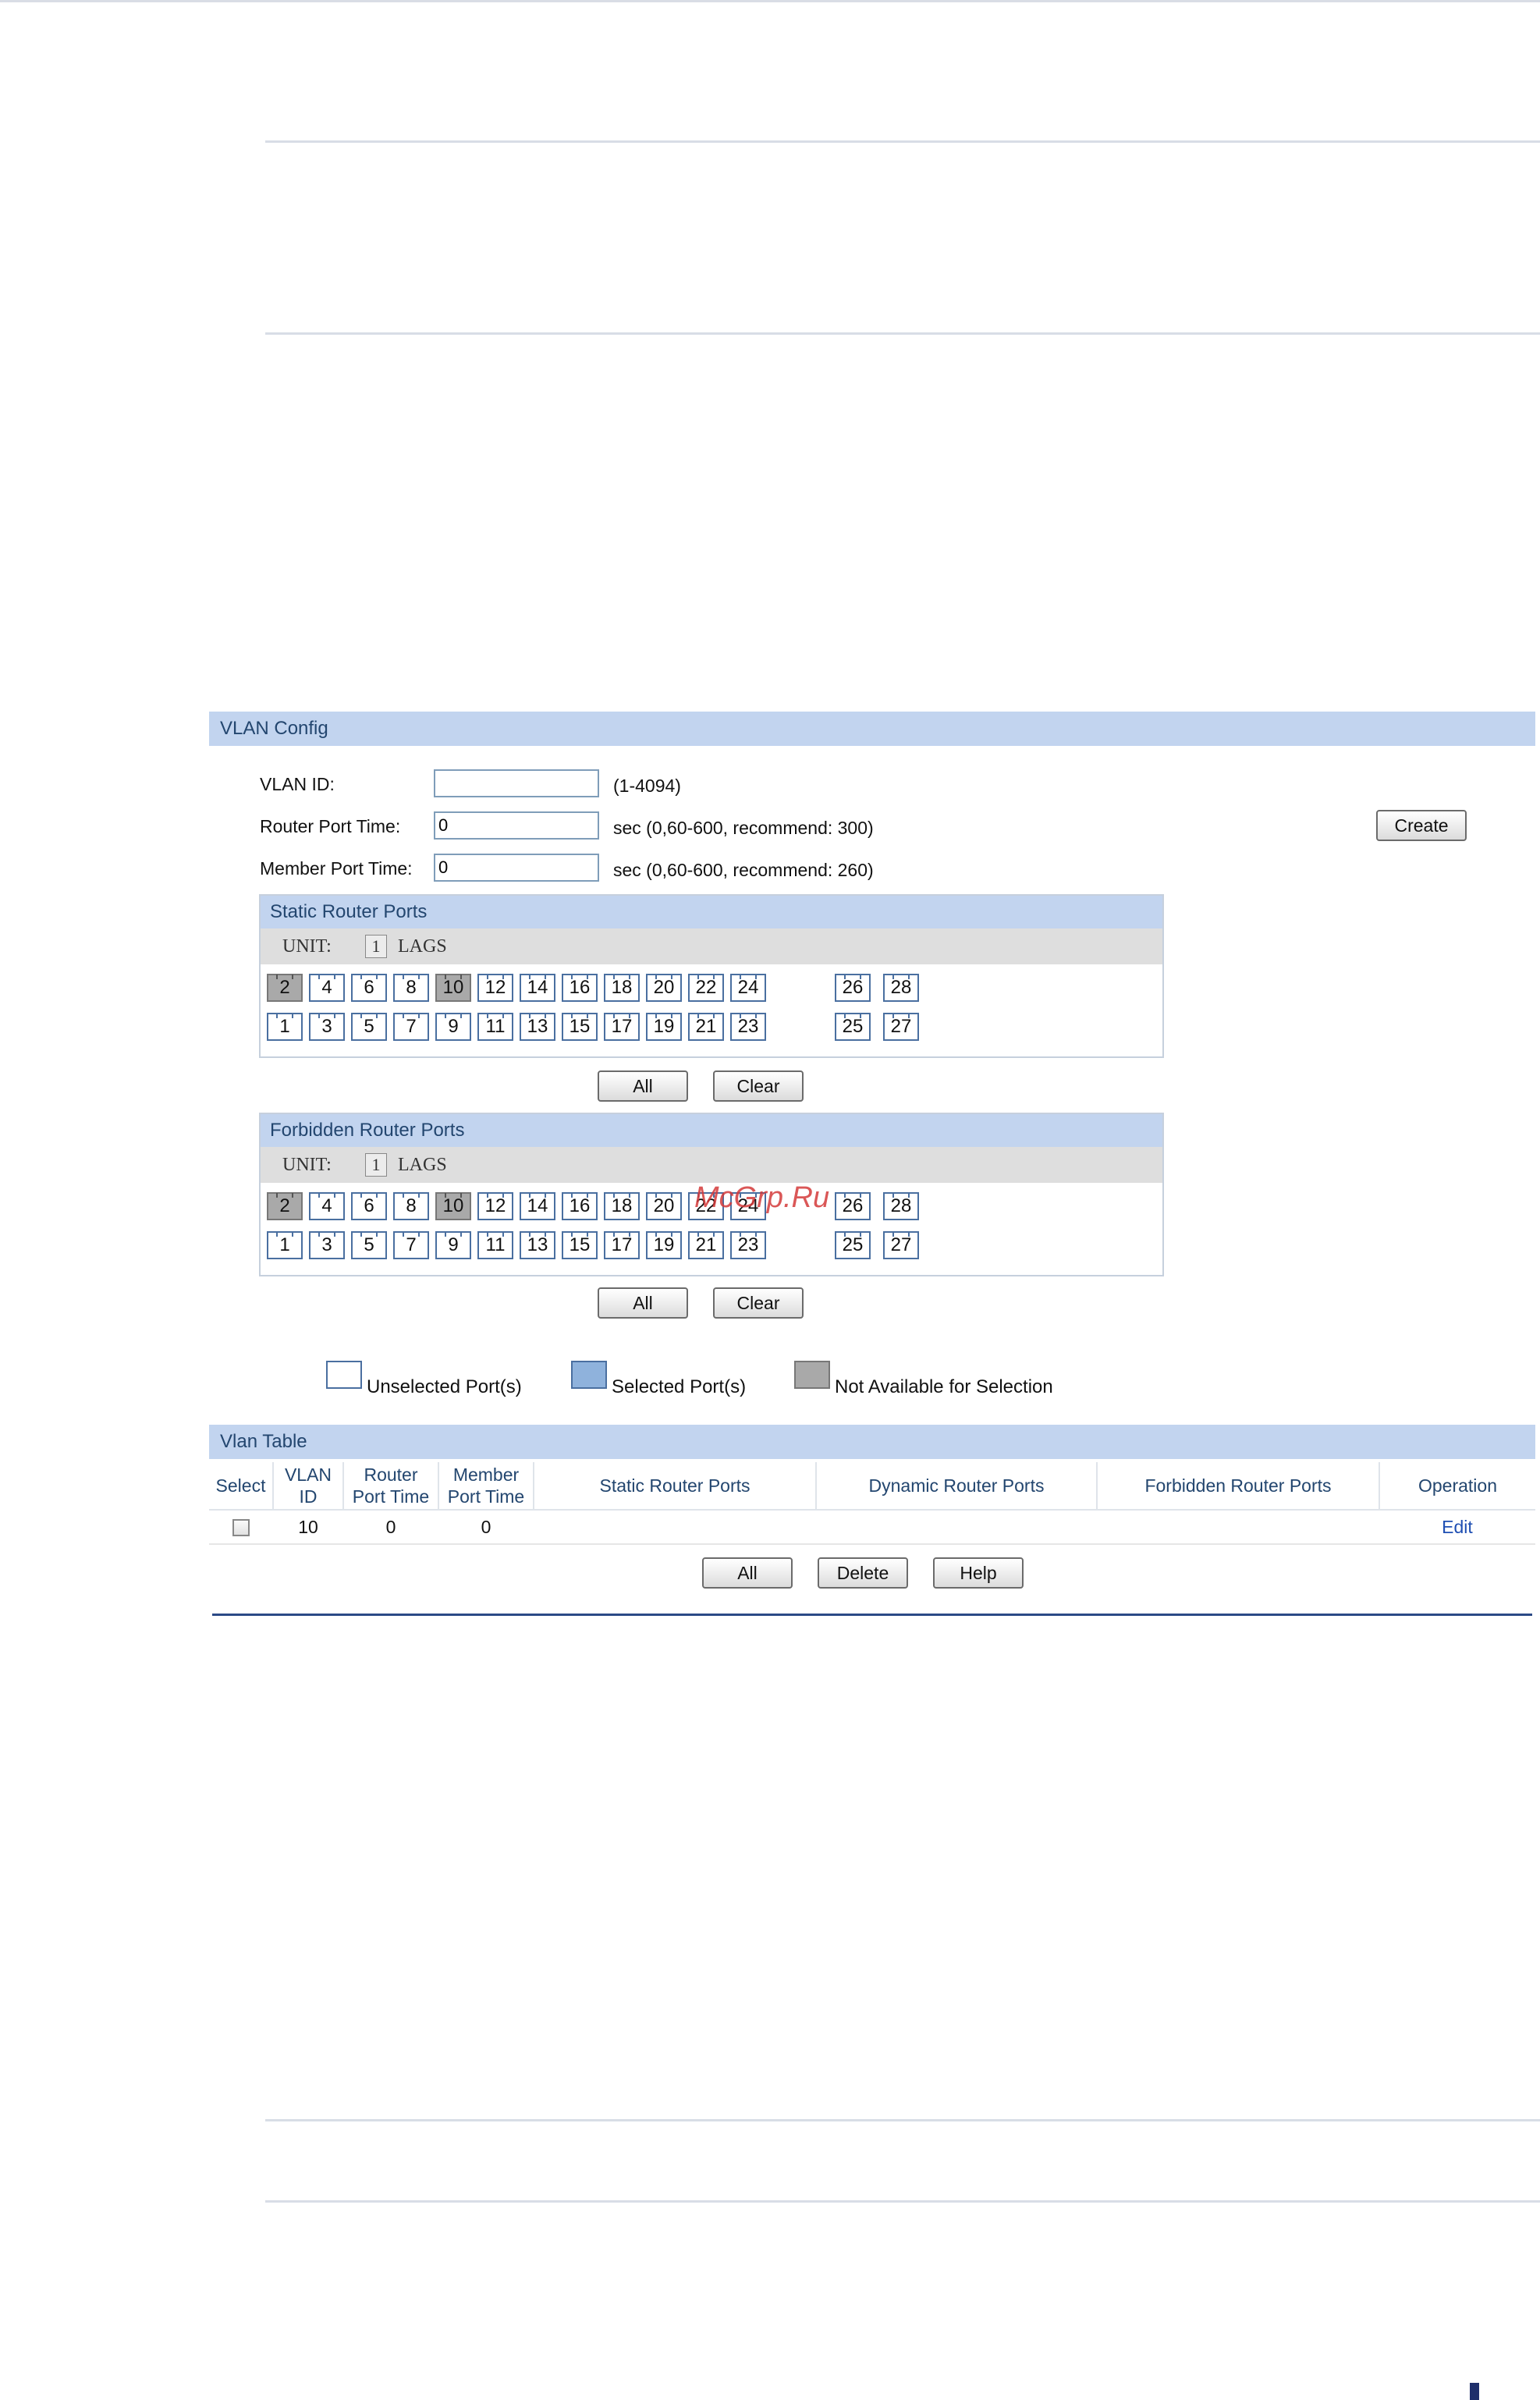 Image resolution: width=1540 pixels, height=2400 pixels. I want to click on port-24-button: 24, so click(748, 988).